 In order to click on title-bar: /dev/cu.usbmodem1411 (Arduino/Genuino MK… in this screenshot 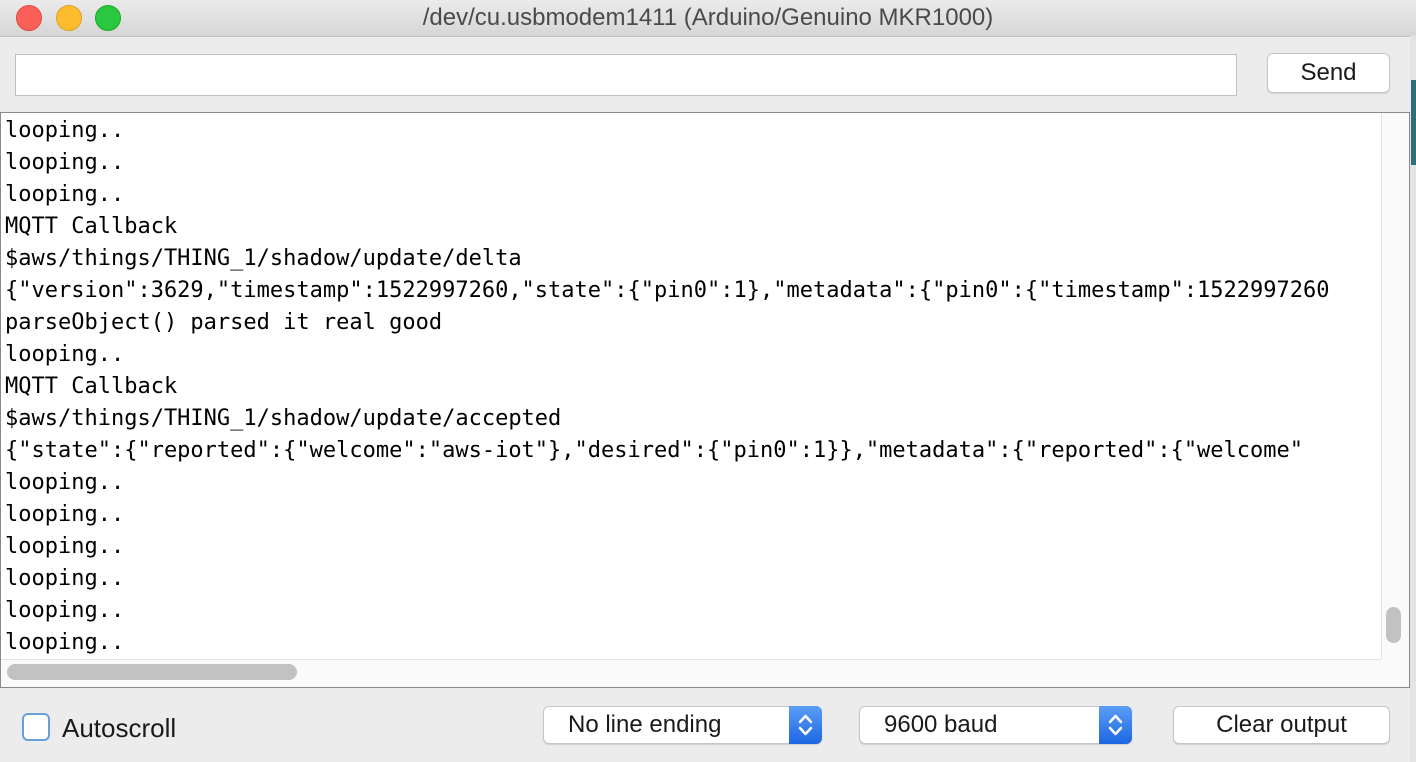, I will do `click(708, 18)`.